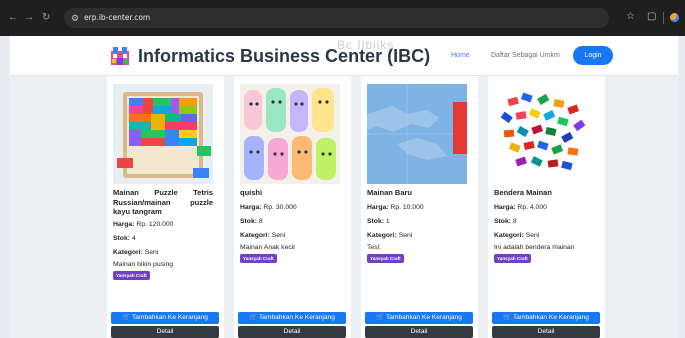 This screenshot has width=685, height=338. Describe the element at coordinates (290, 193) in the screenshot. I see `product-name: quishi` at that location.